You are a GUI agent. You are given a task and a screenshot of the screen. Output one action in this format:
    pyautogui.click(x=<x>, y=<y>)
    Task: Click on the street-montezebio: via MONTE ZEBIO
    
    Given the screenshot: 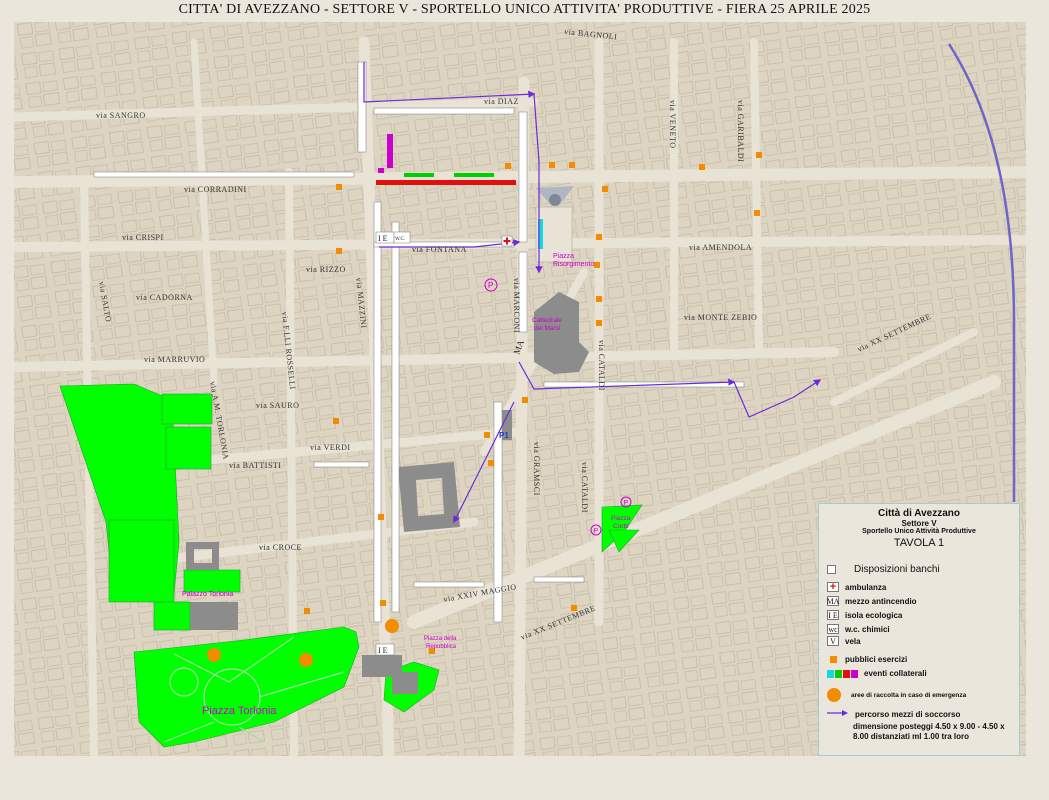 What is the action you would take?
    pyautogui.click(x=720, y=317)
    